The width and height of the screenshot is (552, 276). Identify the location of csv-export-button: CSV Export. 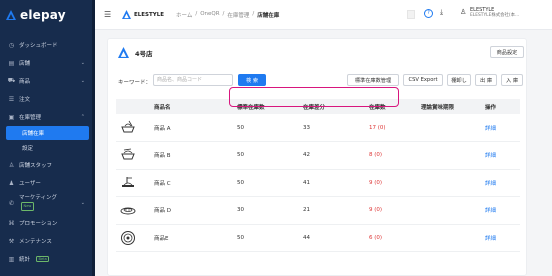
(423, 80).